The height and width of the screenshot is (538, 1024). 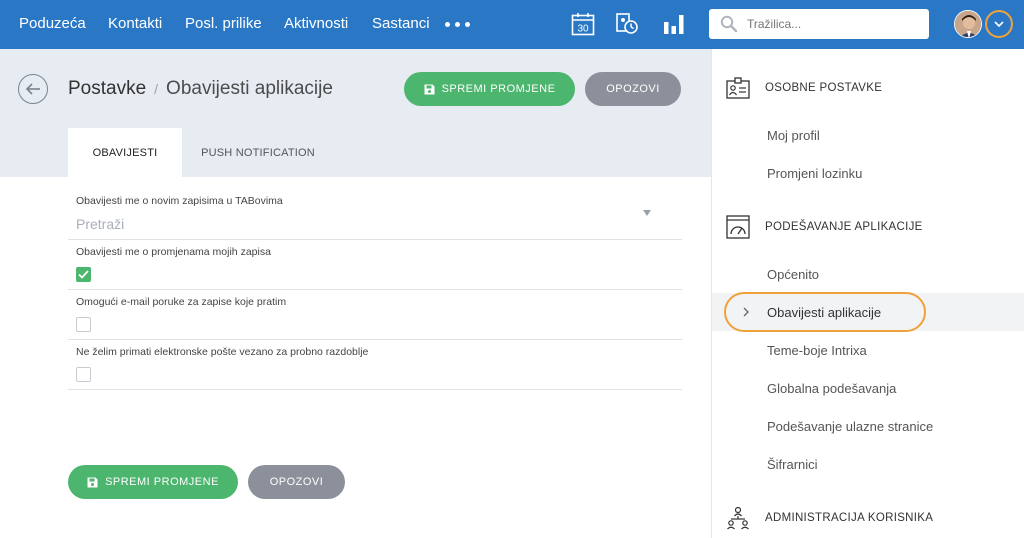 I want to click on sidebar-item-sifrarnici: Šifrarnici, so click(x=792, y=464).